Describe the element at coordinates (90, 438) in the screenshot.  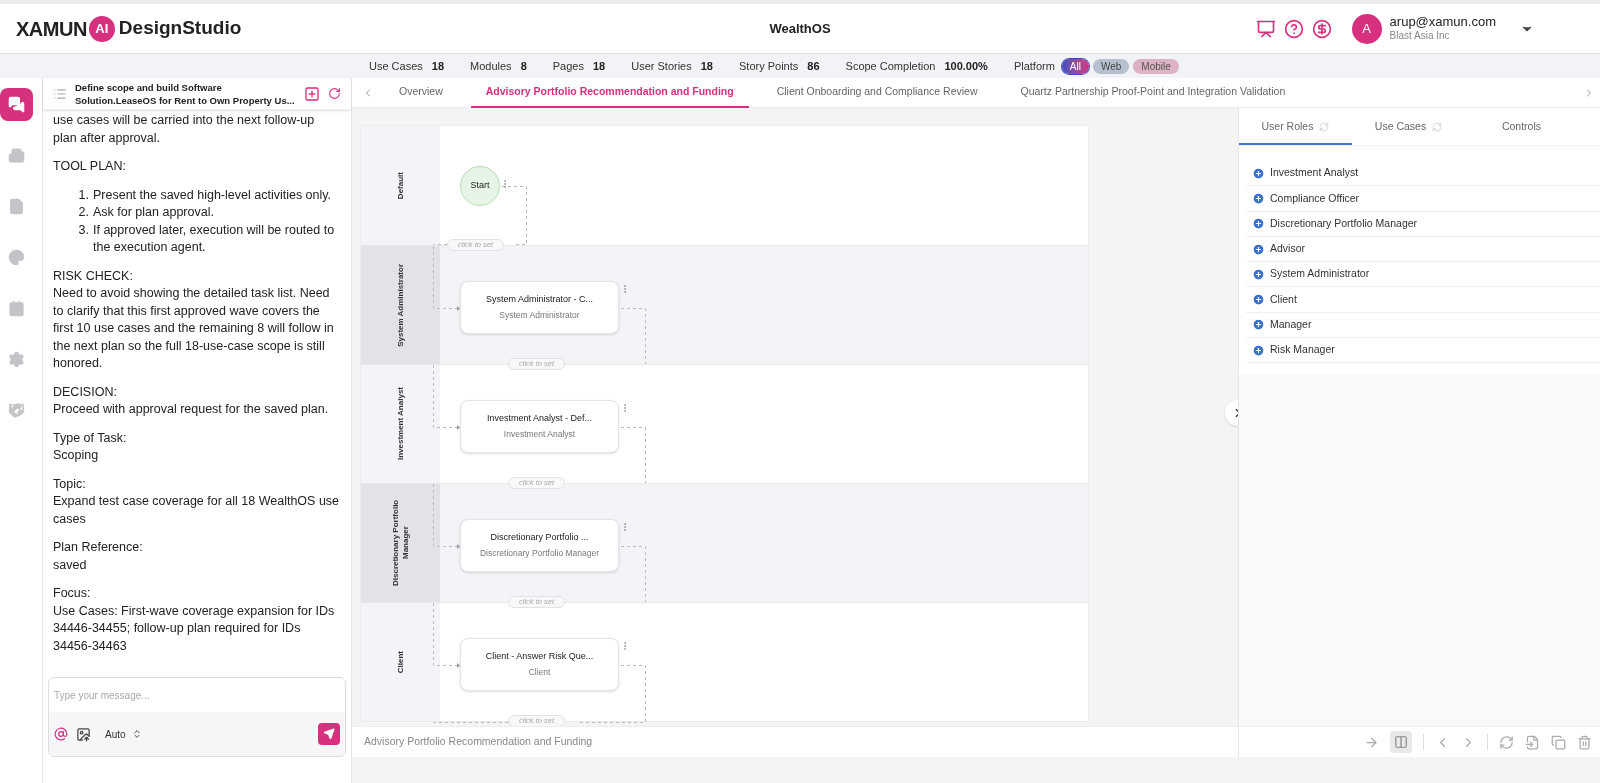
I see `message-text: Type of Task:` at that location.